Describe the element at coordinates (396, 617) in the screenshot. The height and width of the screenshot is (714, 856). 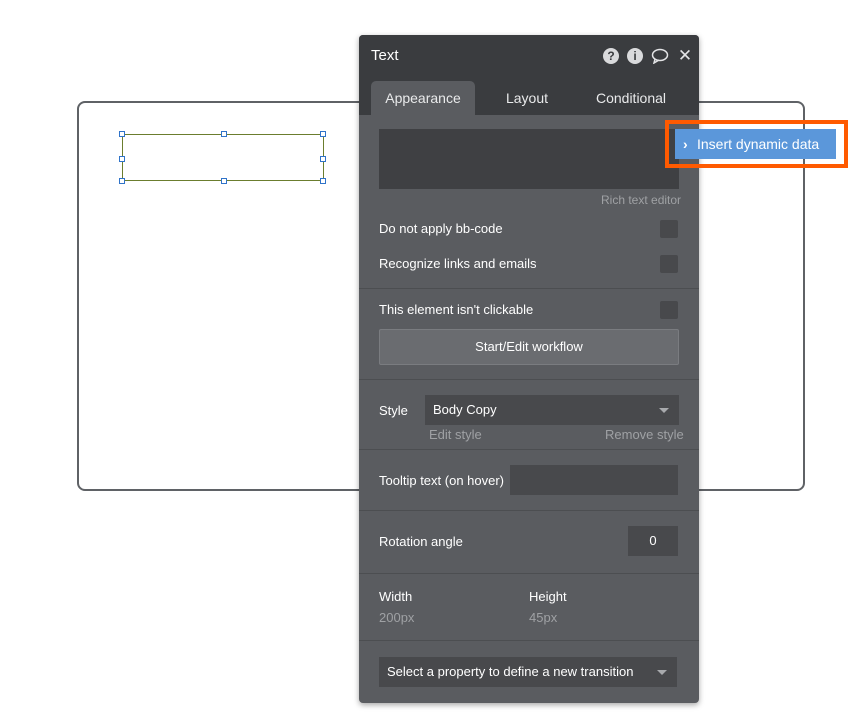
I see `width-value: 200px` at that location.